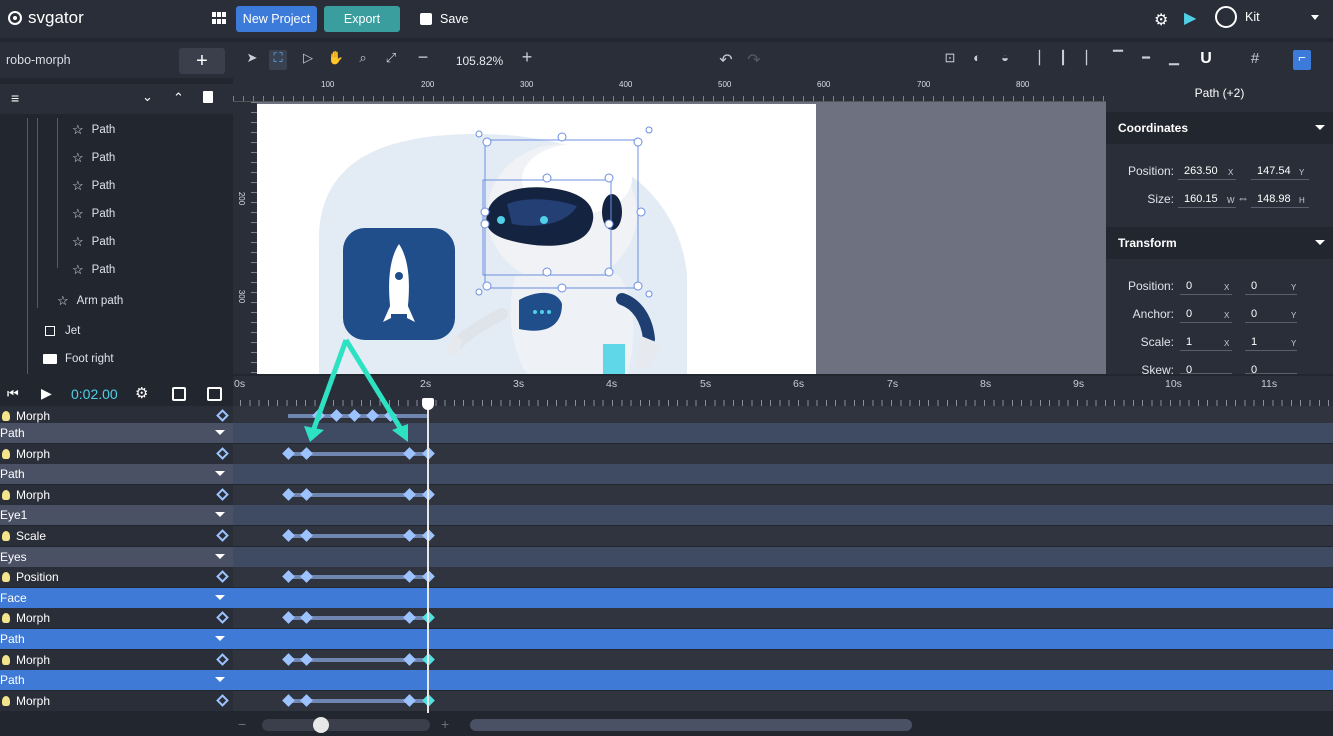 The image size is (1333, 736). What do you see at coordinates (1271, 314) in the screenshot?
I see `anchor-y: 0` at bounding box center [1271, 314].